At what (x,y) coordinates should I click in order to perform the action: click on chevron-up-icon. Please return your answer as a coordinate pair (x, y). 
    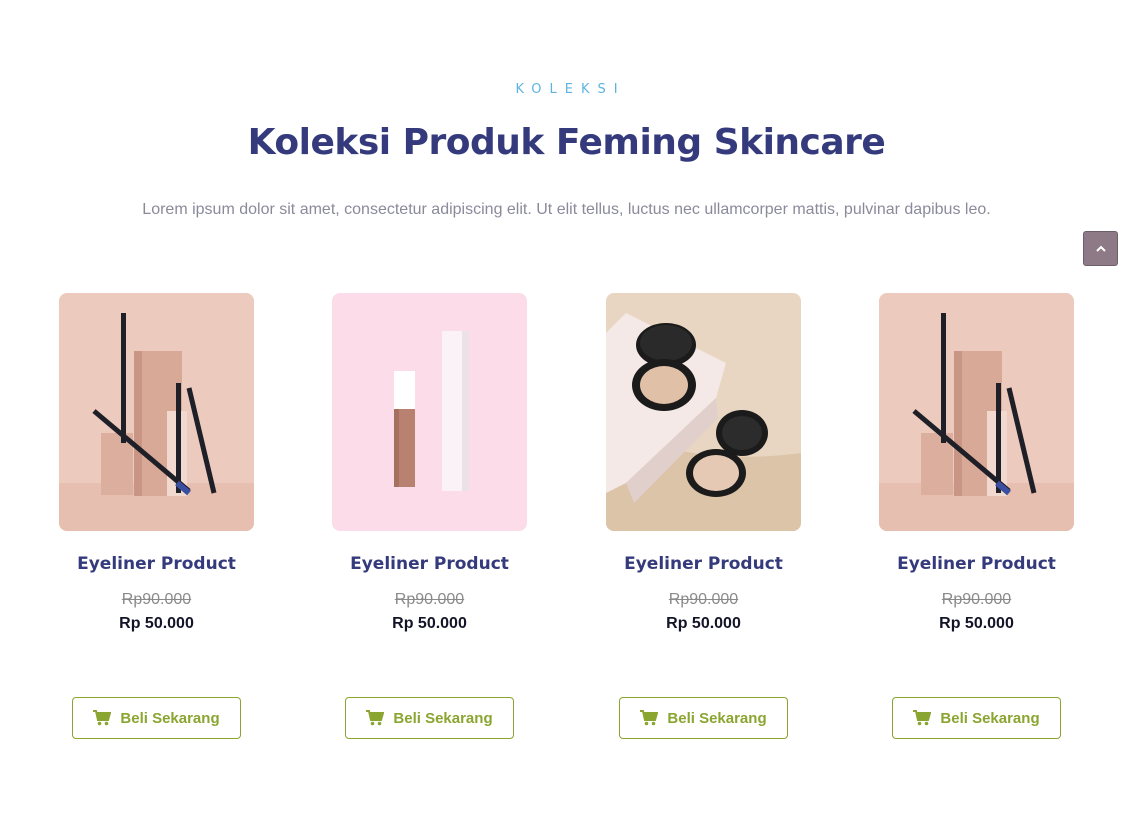
    Looking at the image, I should click on (1100, 248).